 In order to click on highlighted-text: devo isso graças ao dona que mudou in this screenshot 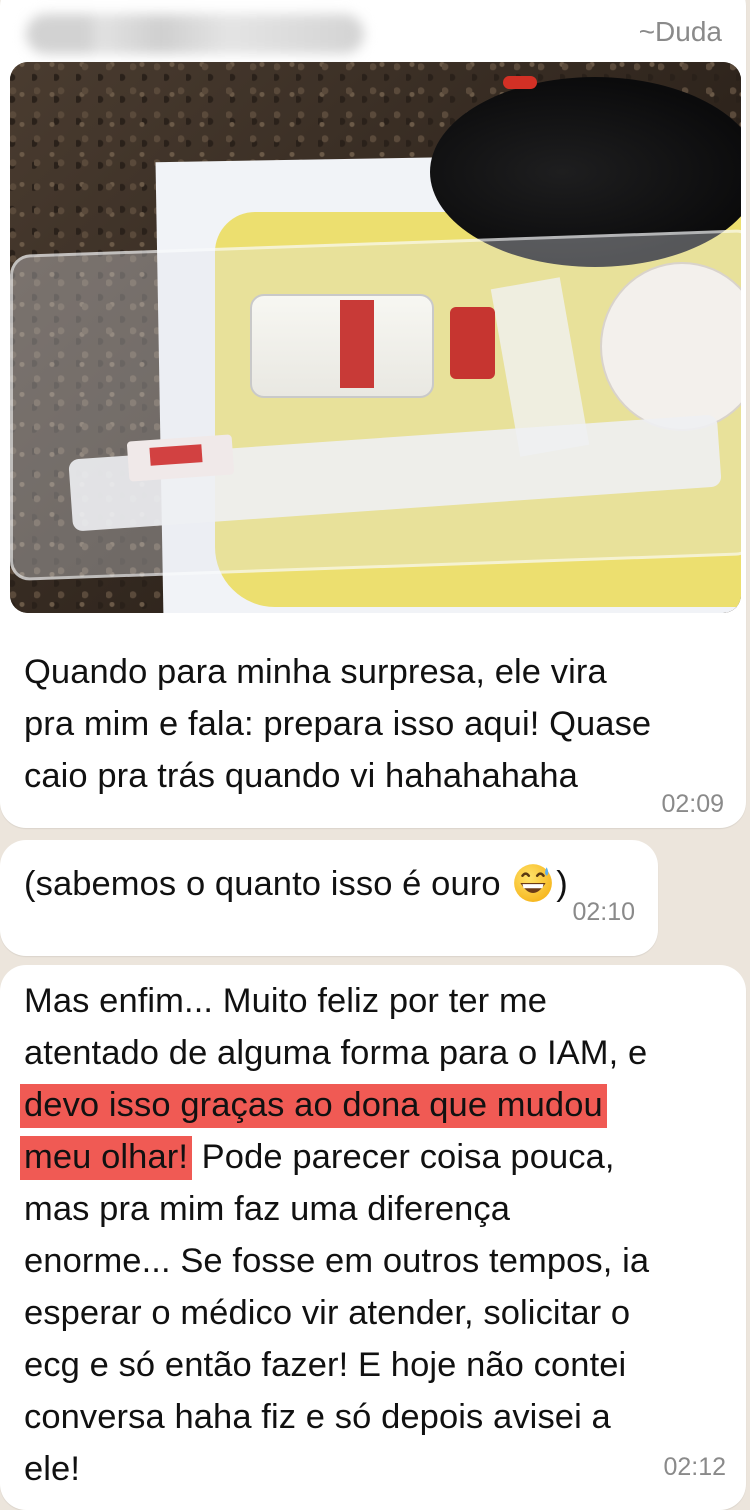, I will do `click(313, 1106)`.